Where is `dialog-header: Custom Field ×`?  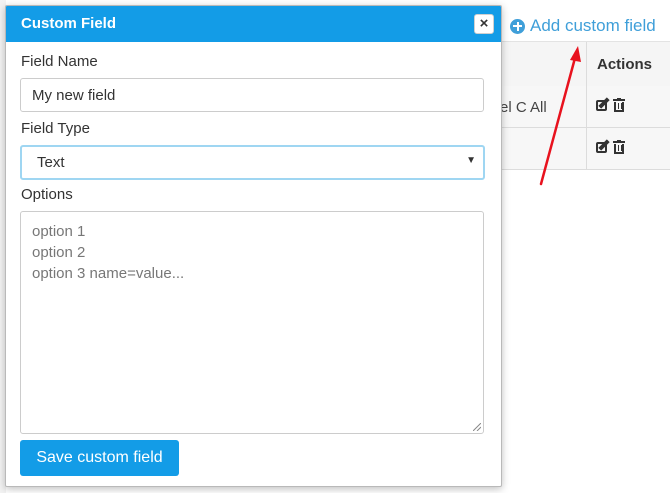 dialog-header: Custom Field × is located at coordinates (253, 24).